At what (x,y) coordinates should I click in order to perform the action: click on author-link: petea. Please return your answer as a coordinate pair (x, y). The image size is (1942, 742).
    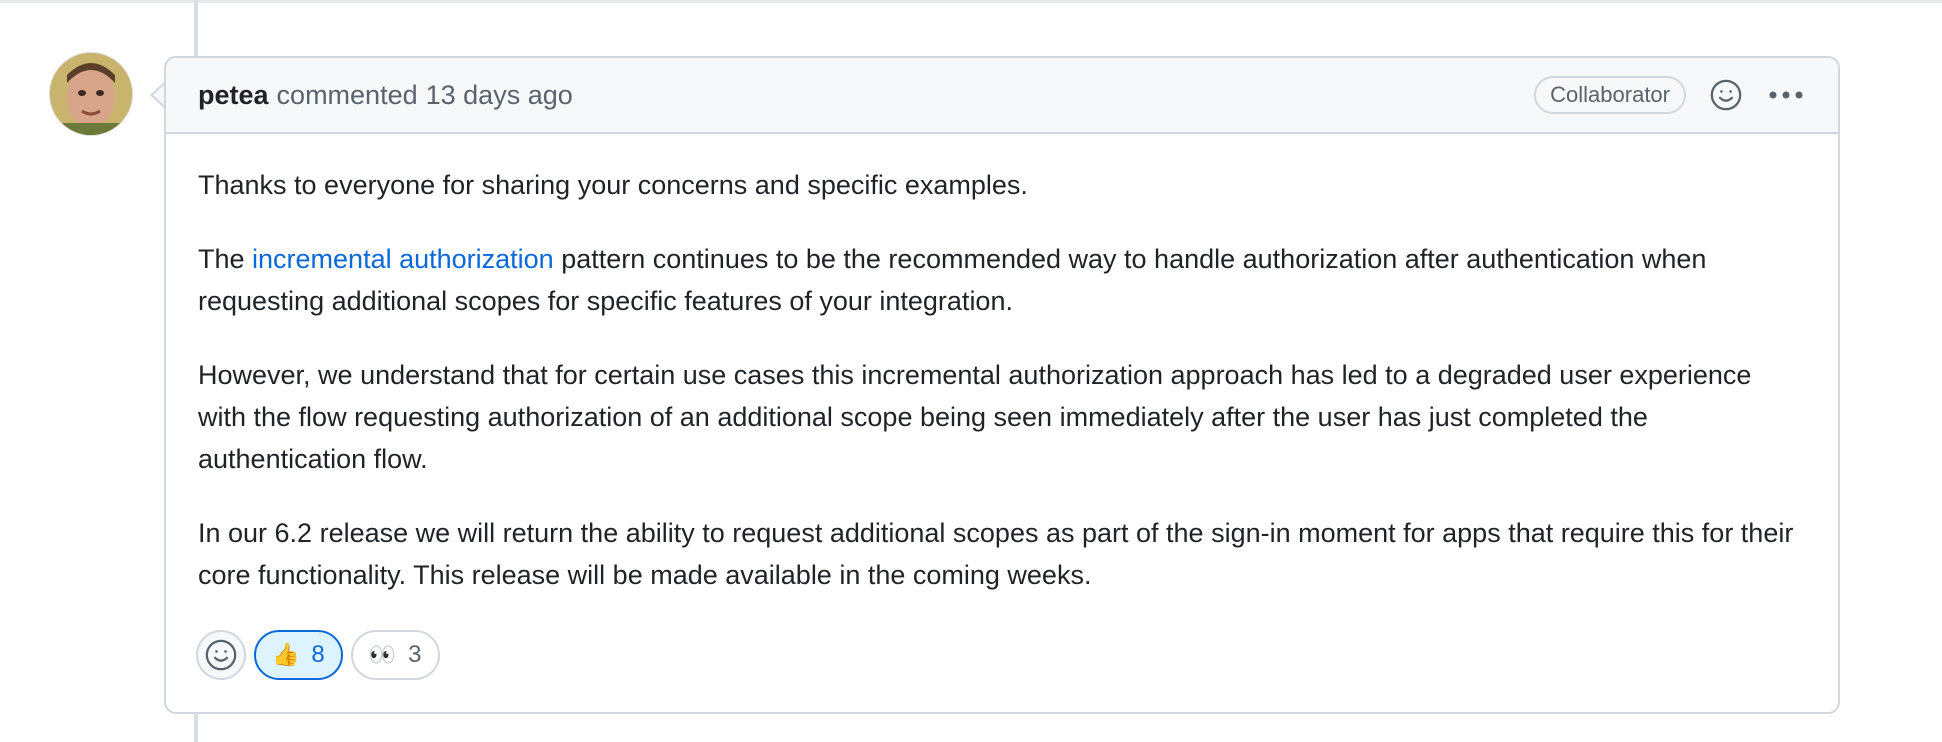
    Looking at the image, I should click on (233, 95).